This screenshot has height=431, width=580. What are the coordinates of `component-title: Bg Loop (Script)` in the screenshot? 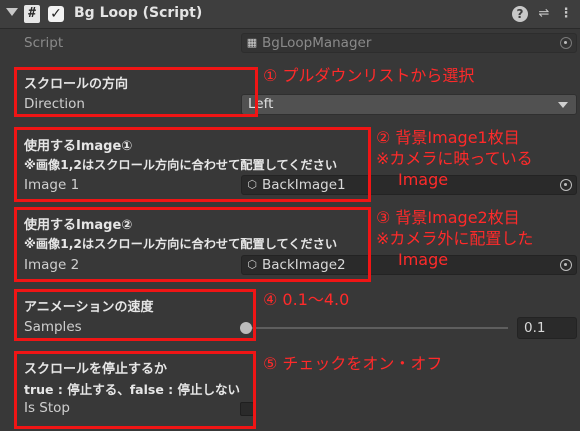 It's located at (138, 13).